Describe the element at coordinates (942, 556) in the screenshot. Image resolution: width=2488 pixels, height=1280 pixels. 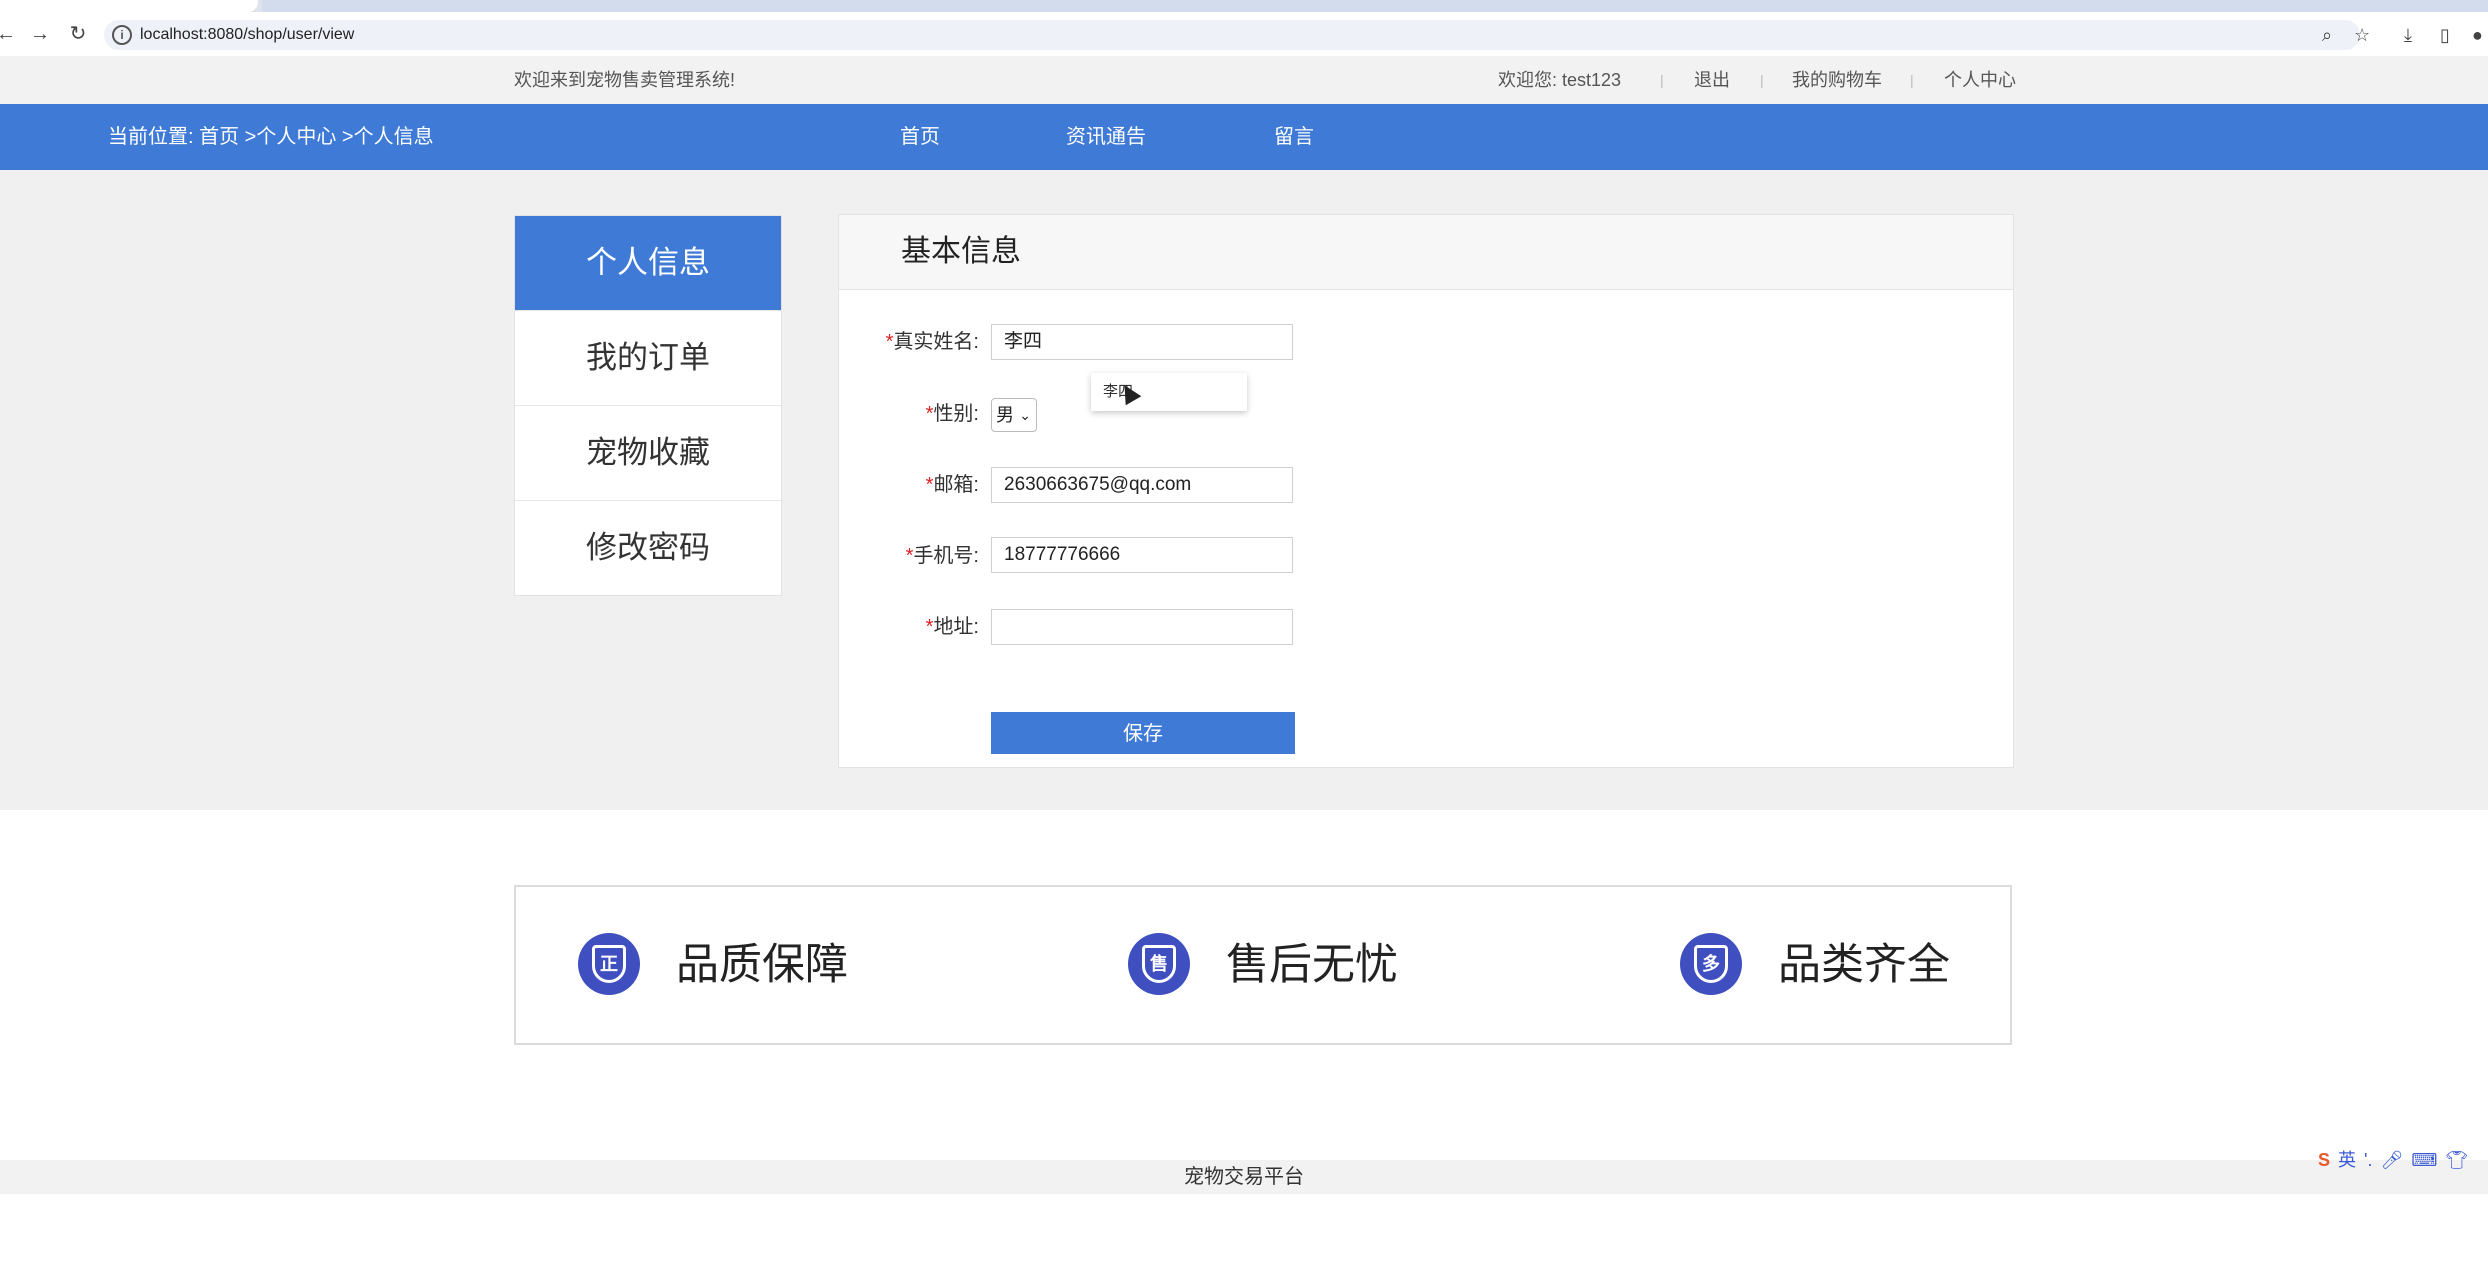
I see `phone-label: *手机号:` at that location.